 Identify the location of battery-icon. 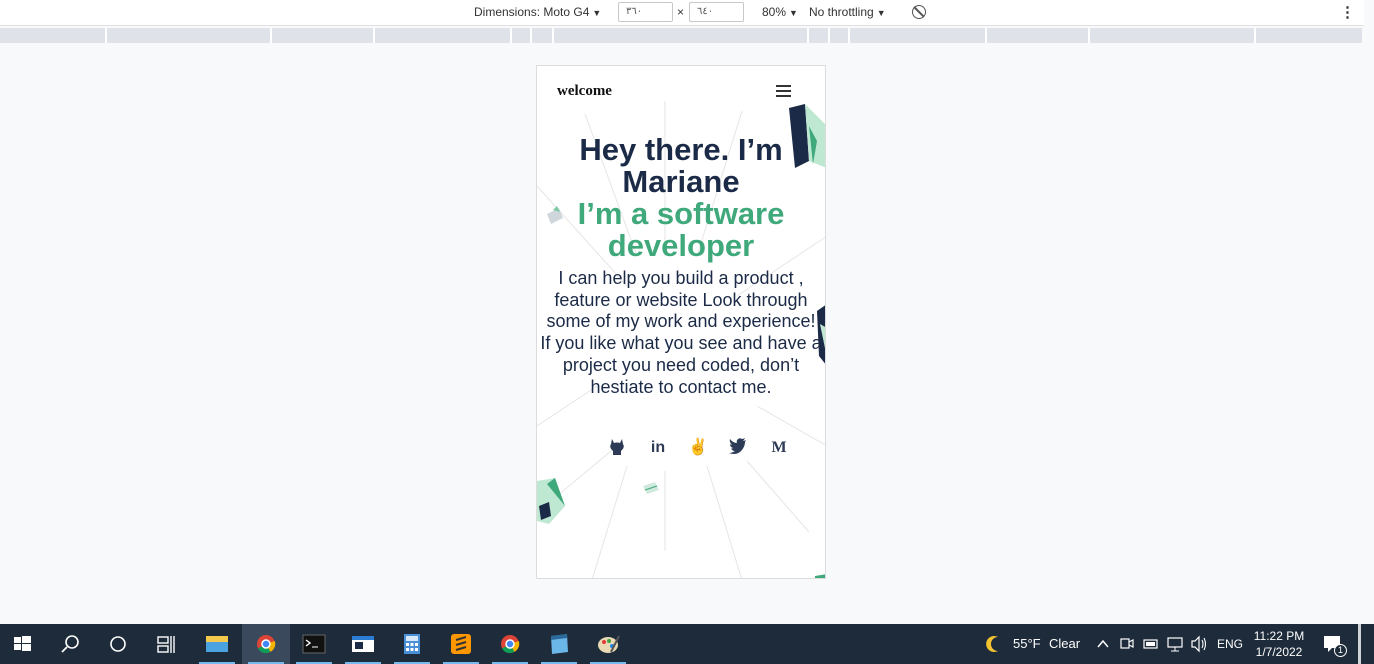
(1151, 644).